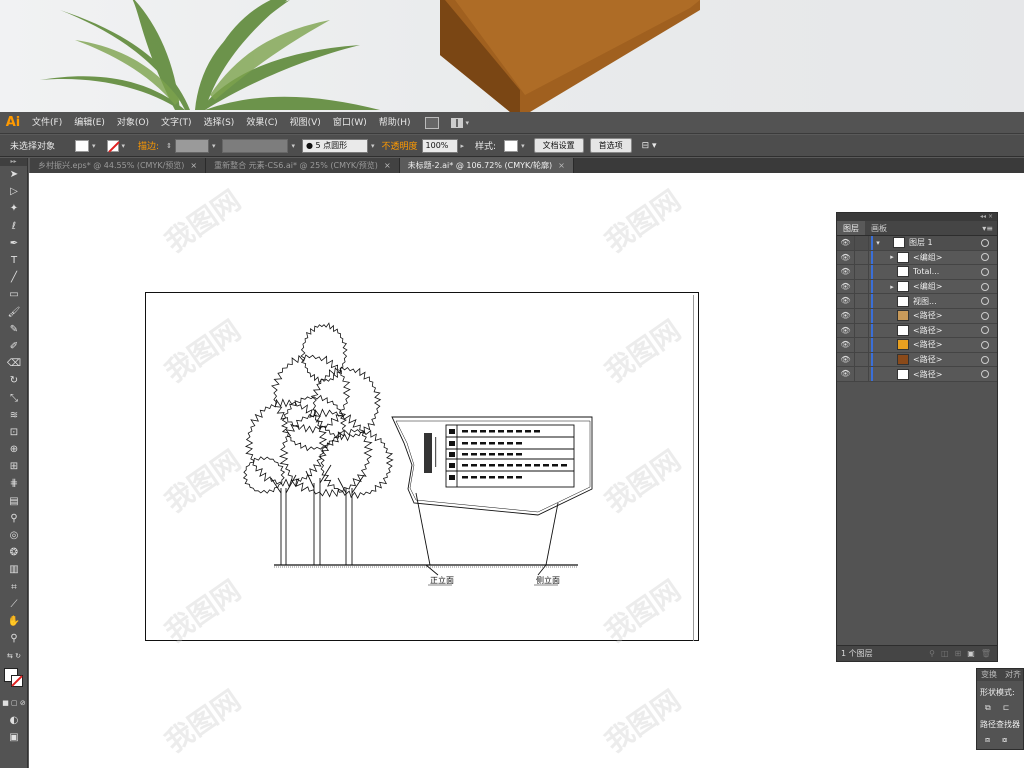 This screenshot has width=1024, height=768. Describe the element at coordinates (14, 260) in the screenshot. I see `type-tool-icon: T` at that location.